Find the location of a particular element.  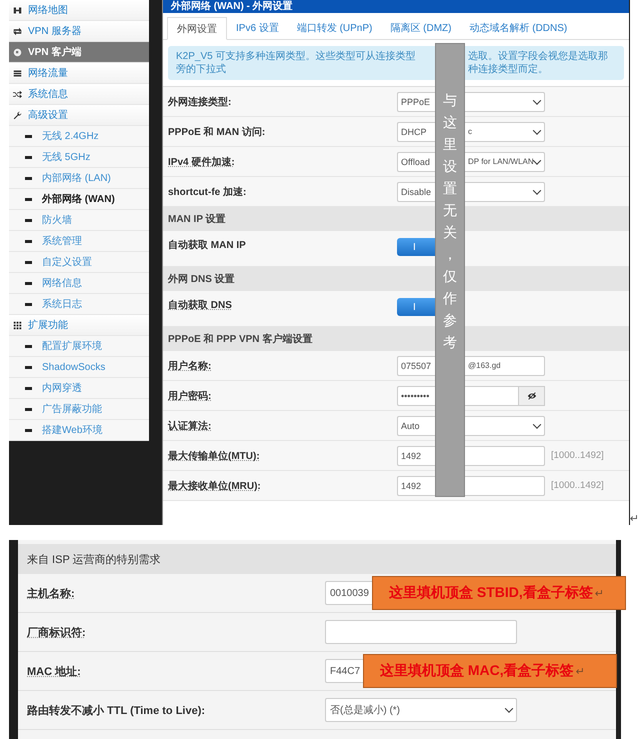

sidebar-item: 防火墙 is located at coordinates (79, 220).